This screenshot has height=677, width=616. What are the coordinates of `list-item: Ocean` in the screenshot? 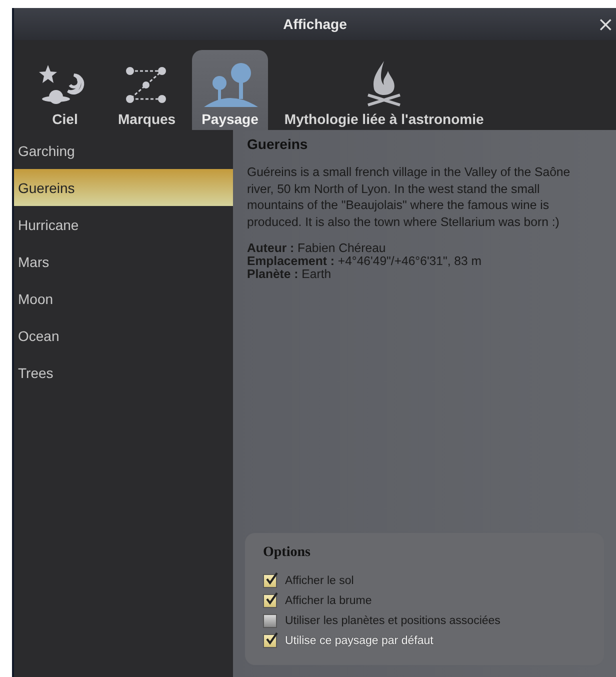 It's located at (123, 335).